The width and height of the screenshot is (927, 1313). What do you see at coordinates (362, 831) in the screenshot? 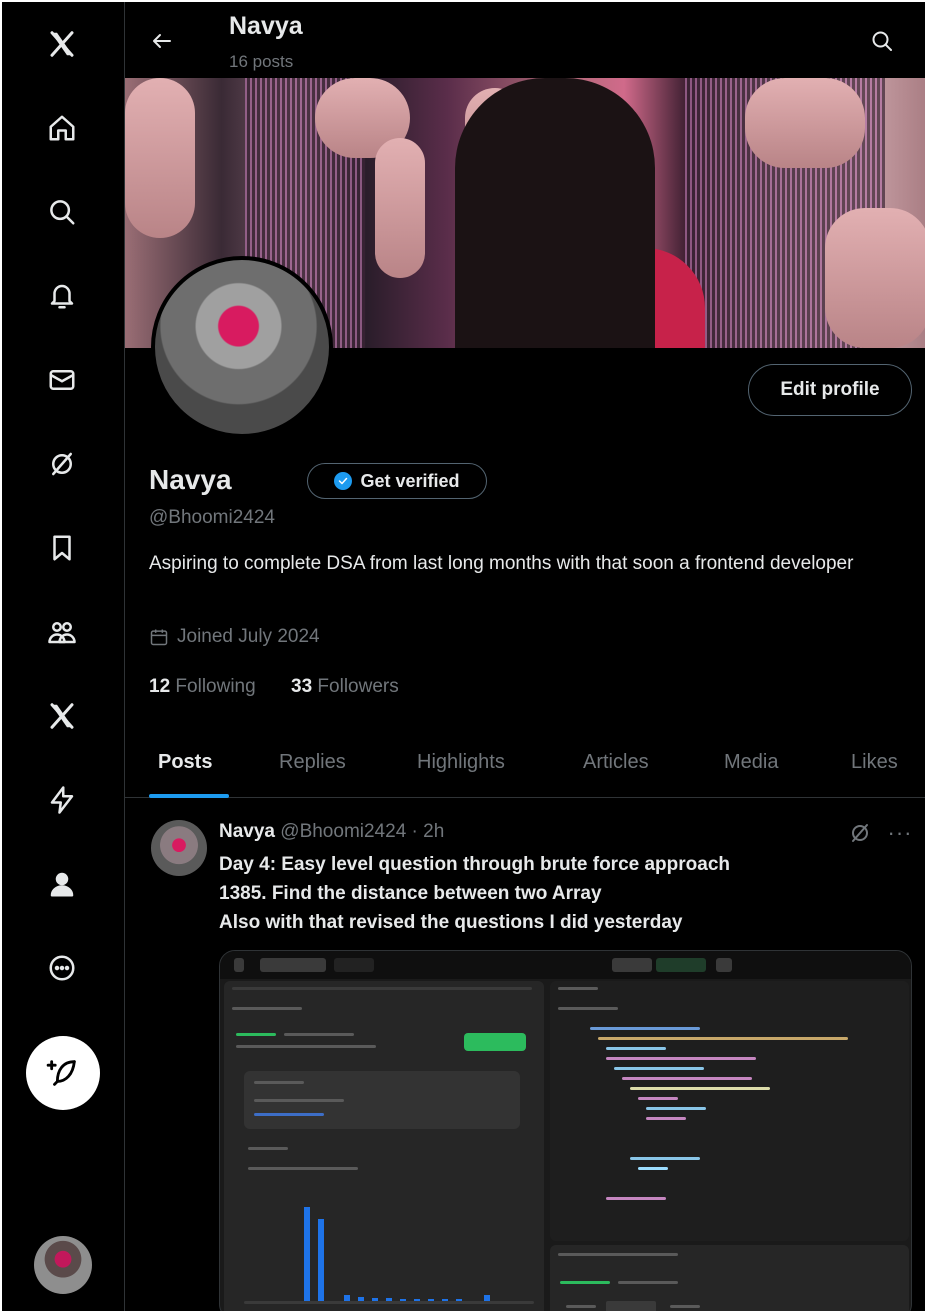
I see `post-handle-time: @Bhoomi2424 · 2h` at bounding box center [362, 831].